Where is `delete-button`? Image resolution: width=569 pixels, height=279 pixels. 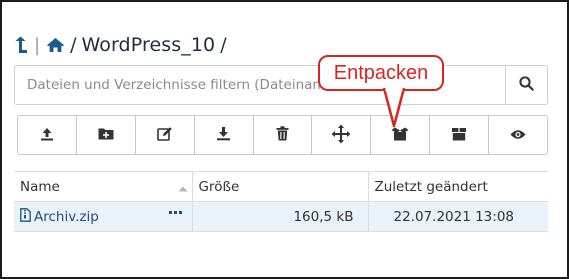
delete-button is located at coordinates (283, 135).